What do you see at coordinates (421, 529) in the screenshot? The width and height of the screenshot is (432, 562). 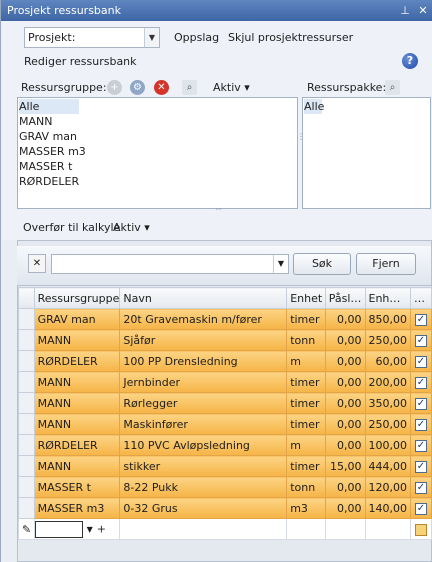 I see `checkbox` at bounding box center [421, 529].